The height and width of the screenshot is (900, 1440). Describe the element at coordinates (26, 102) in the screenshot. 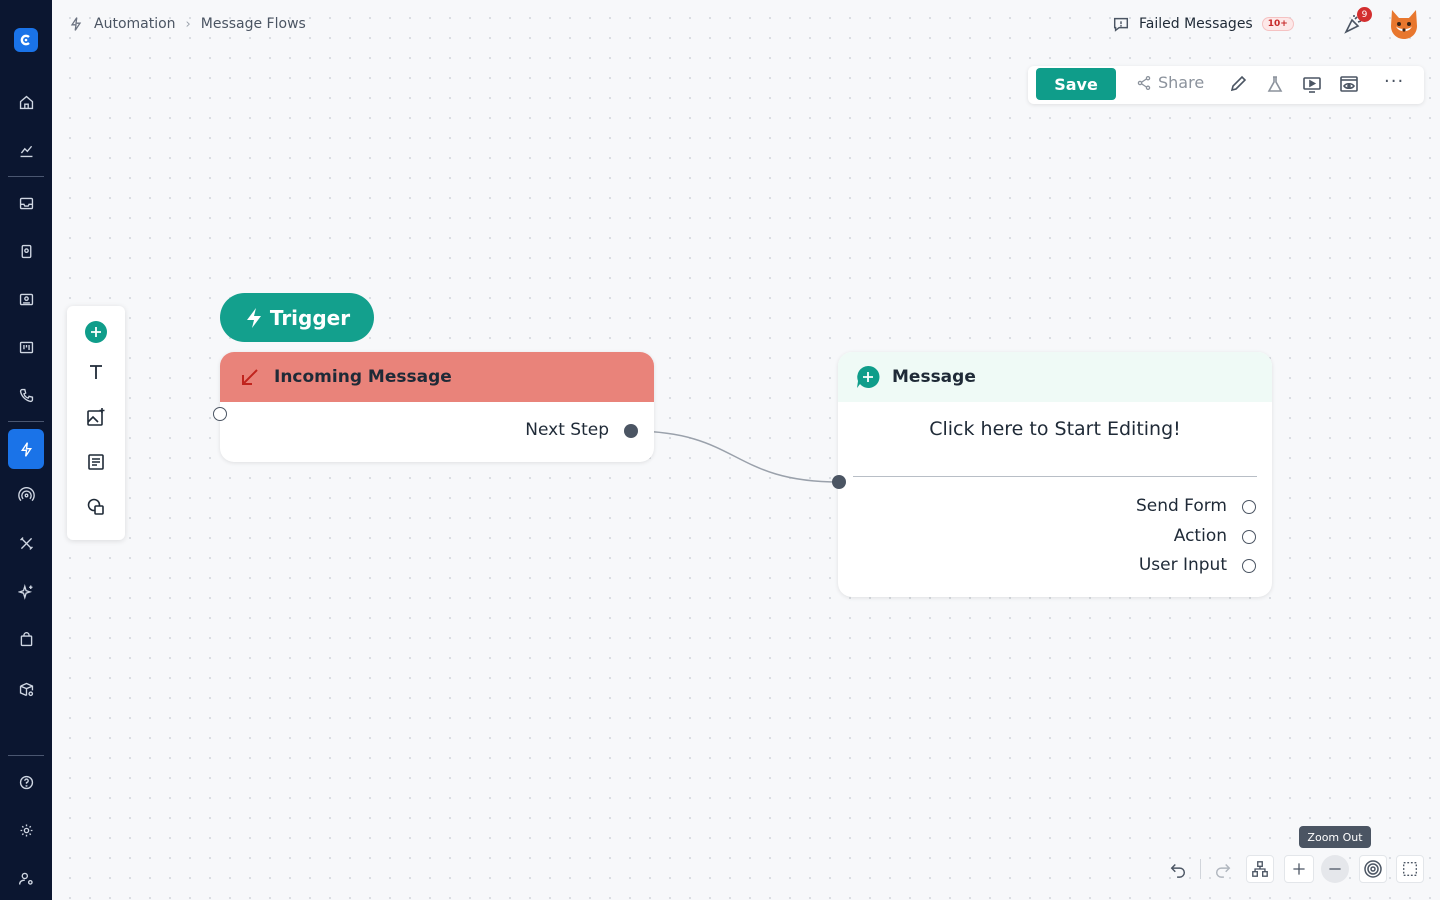

I see `home-icon` at that location.